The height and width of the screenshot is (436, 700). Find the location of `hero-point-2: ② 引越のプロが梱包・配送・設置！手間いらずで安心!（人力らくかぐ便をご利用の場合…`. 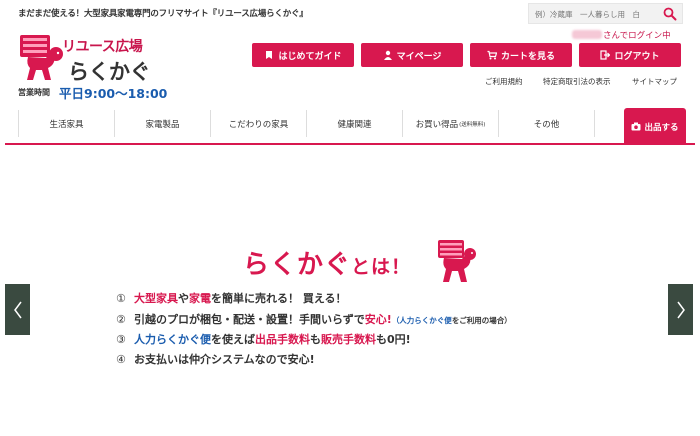

hero-point-2: ② 引越のプロが梱包・配送・設置！手間いらずで安心!（人力らくかぐ便をご利用の場合… is located at coordinates (314, 319).